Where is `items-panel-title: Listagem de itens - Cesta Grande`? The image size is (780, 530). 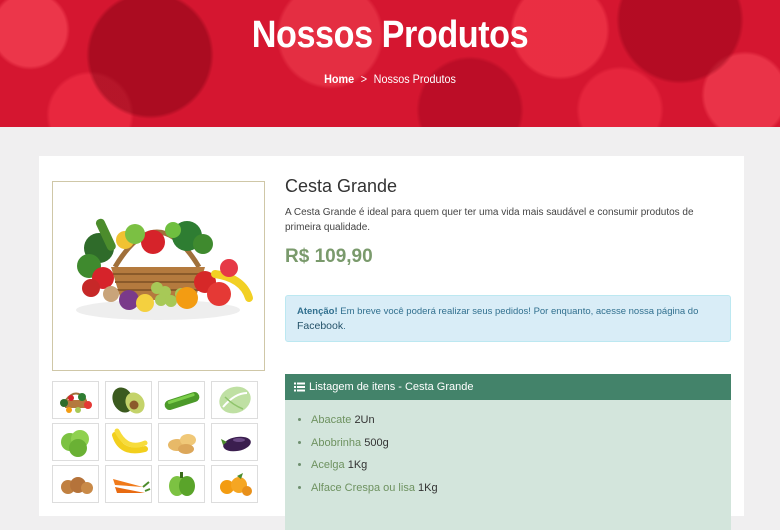 items-panel-title: Listagem de itens - Cesta Grande is located at coordinates (391, 387).